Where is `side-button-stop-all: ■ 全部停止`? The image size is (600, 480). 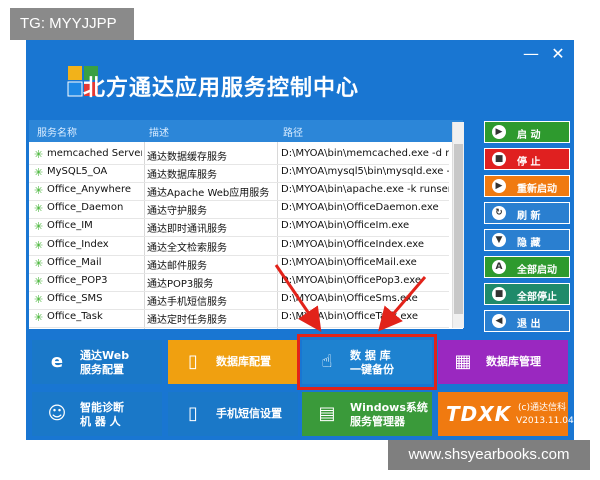 side-button-stop-all: ■ 全部停止 is located at coordinates (527, 294).